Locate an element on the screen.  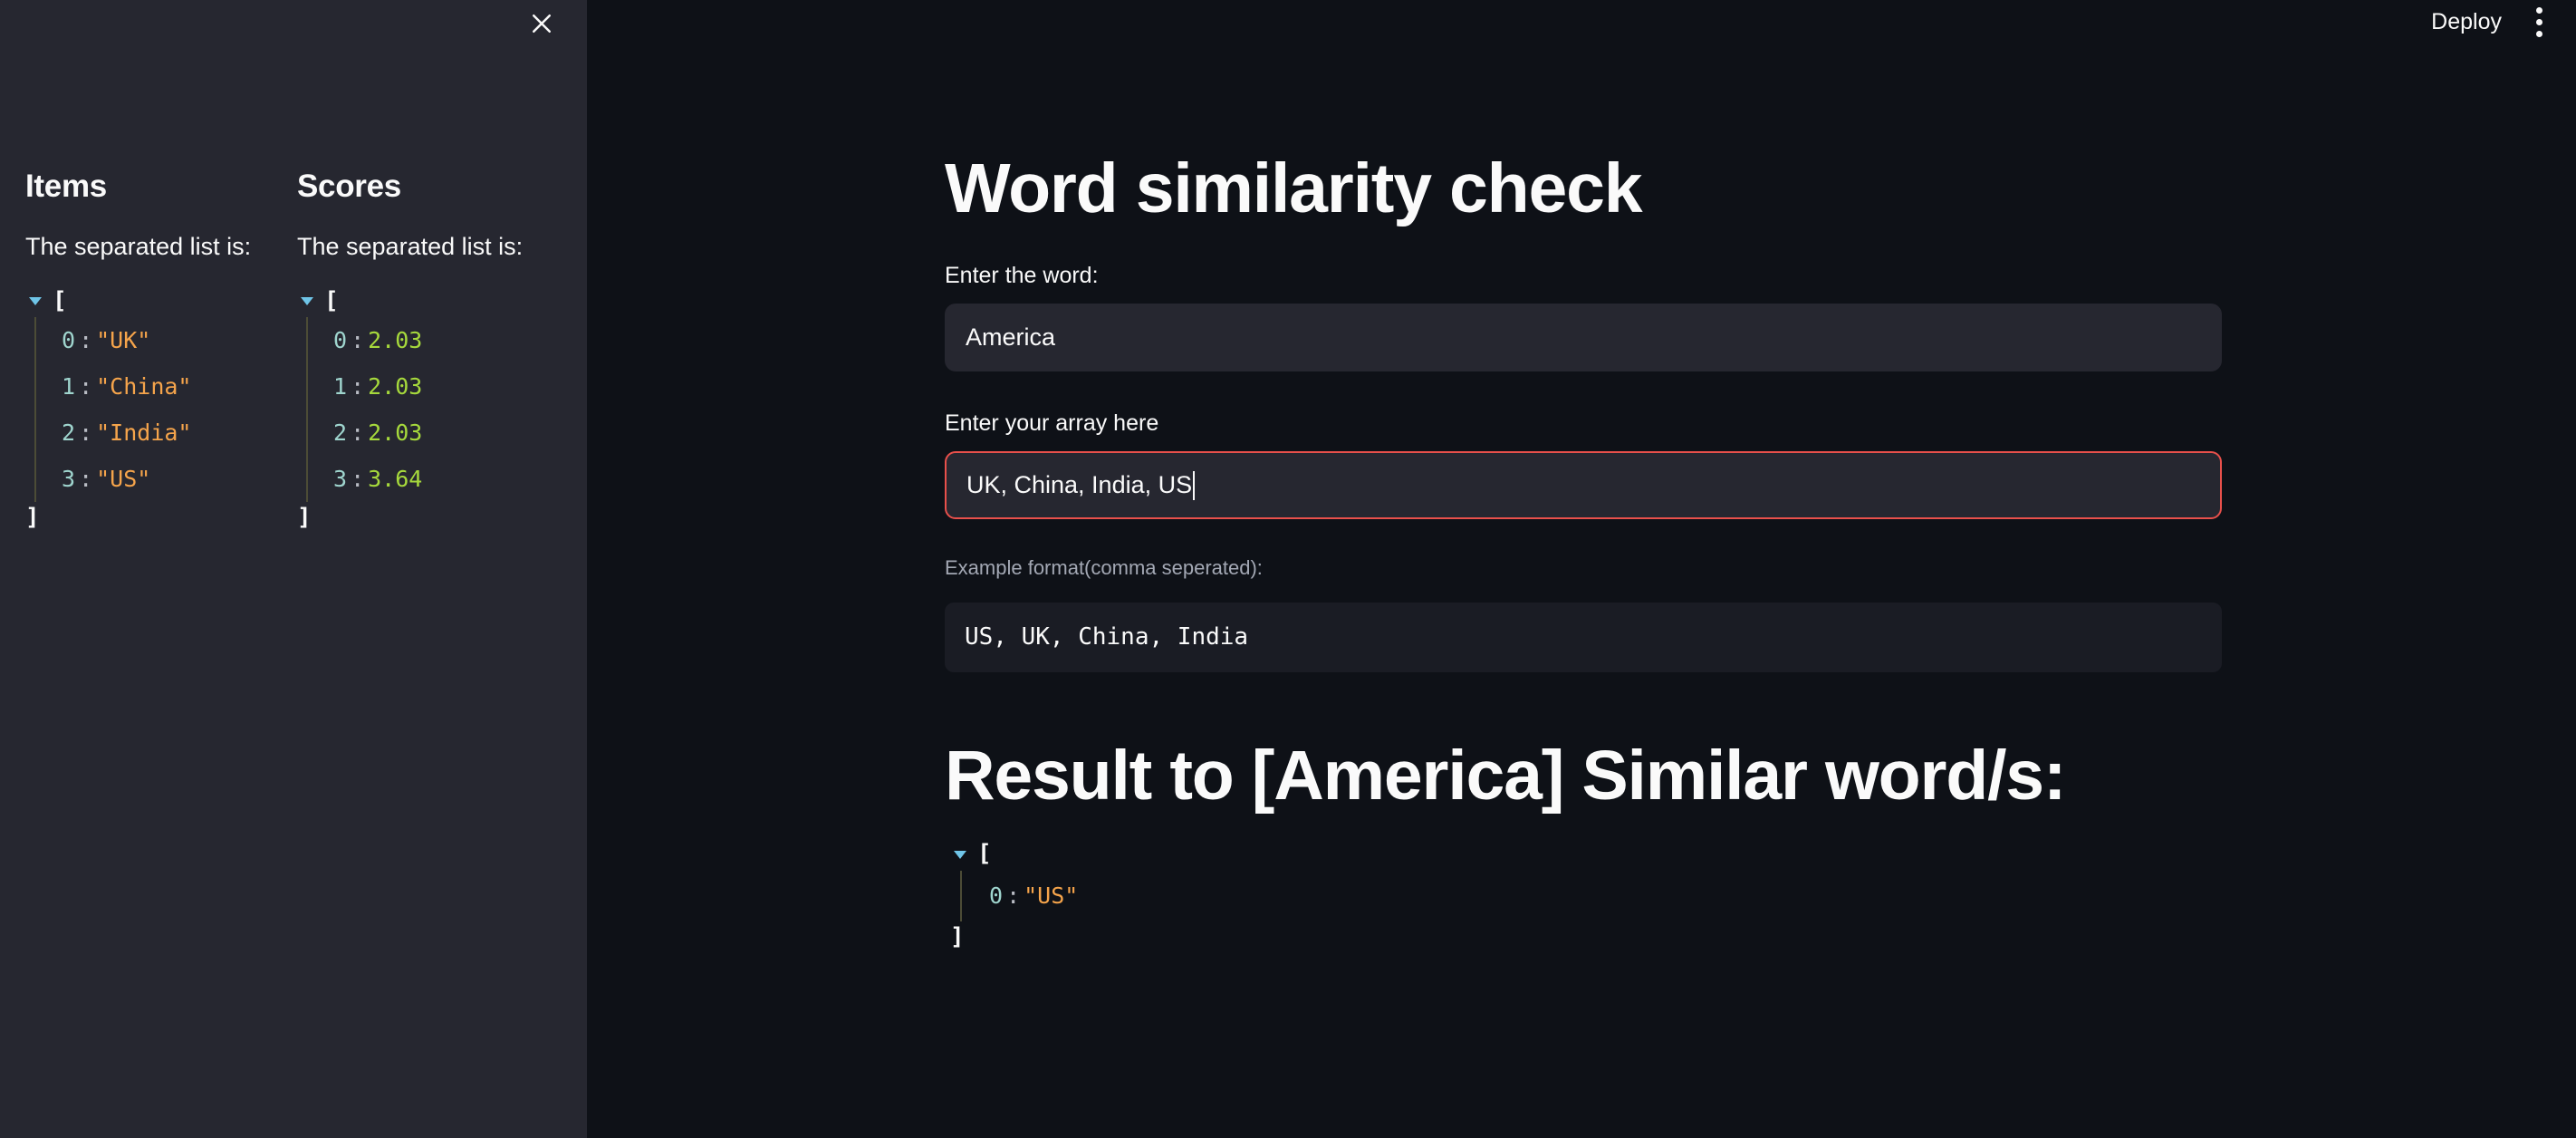
array-input-value: UK, China, India, US is located at coordinates (1079, 484).